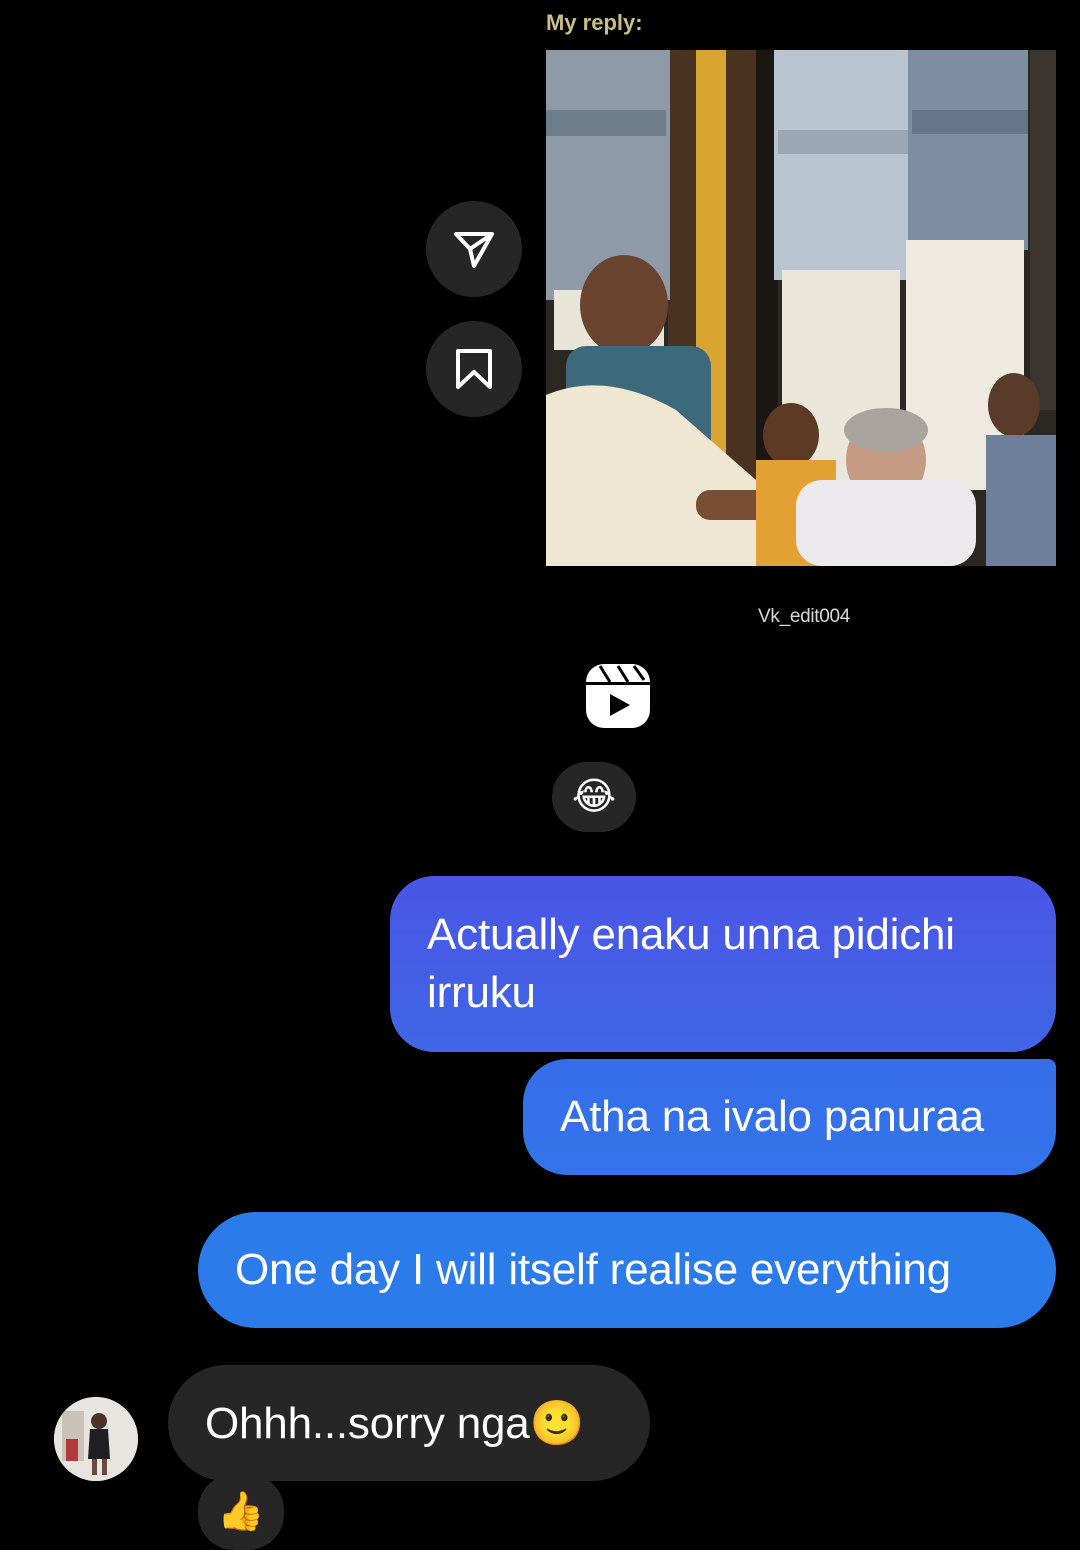 This screenshot has height=1550, width=1080. I want to click on outgoing-message: Atha na ivalo panuraa, so click(789, 1117).